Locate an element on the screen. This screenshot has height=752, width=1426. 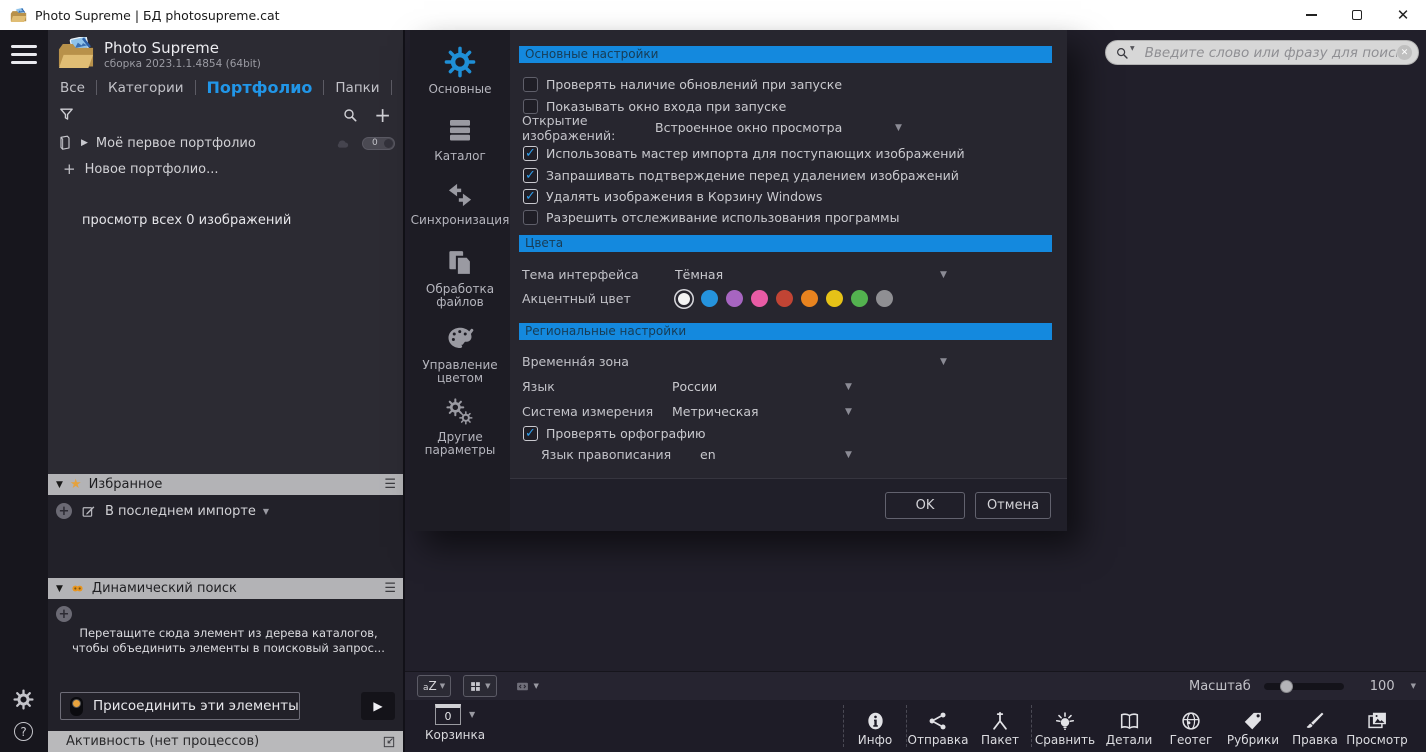
search-bar: ▼ ✕ is located at coordinates (1262, 52).